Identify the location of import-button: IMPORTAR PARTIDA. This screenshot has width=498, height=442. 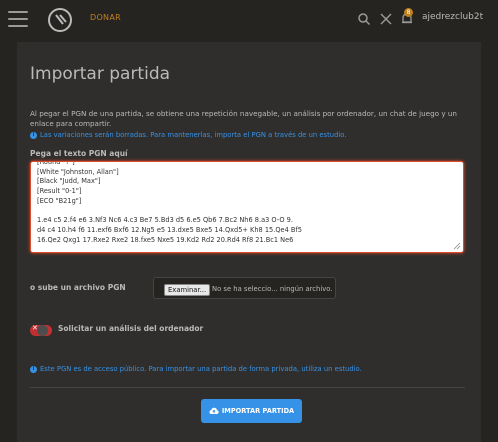
(251, 411).